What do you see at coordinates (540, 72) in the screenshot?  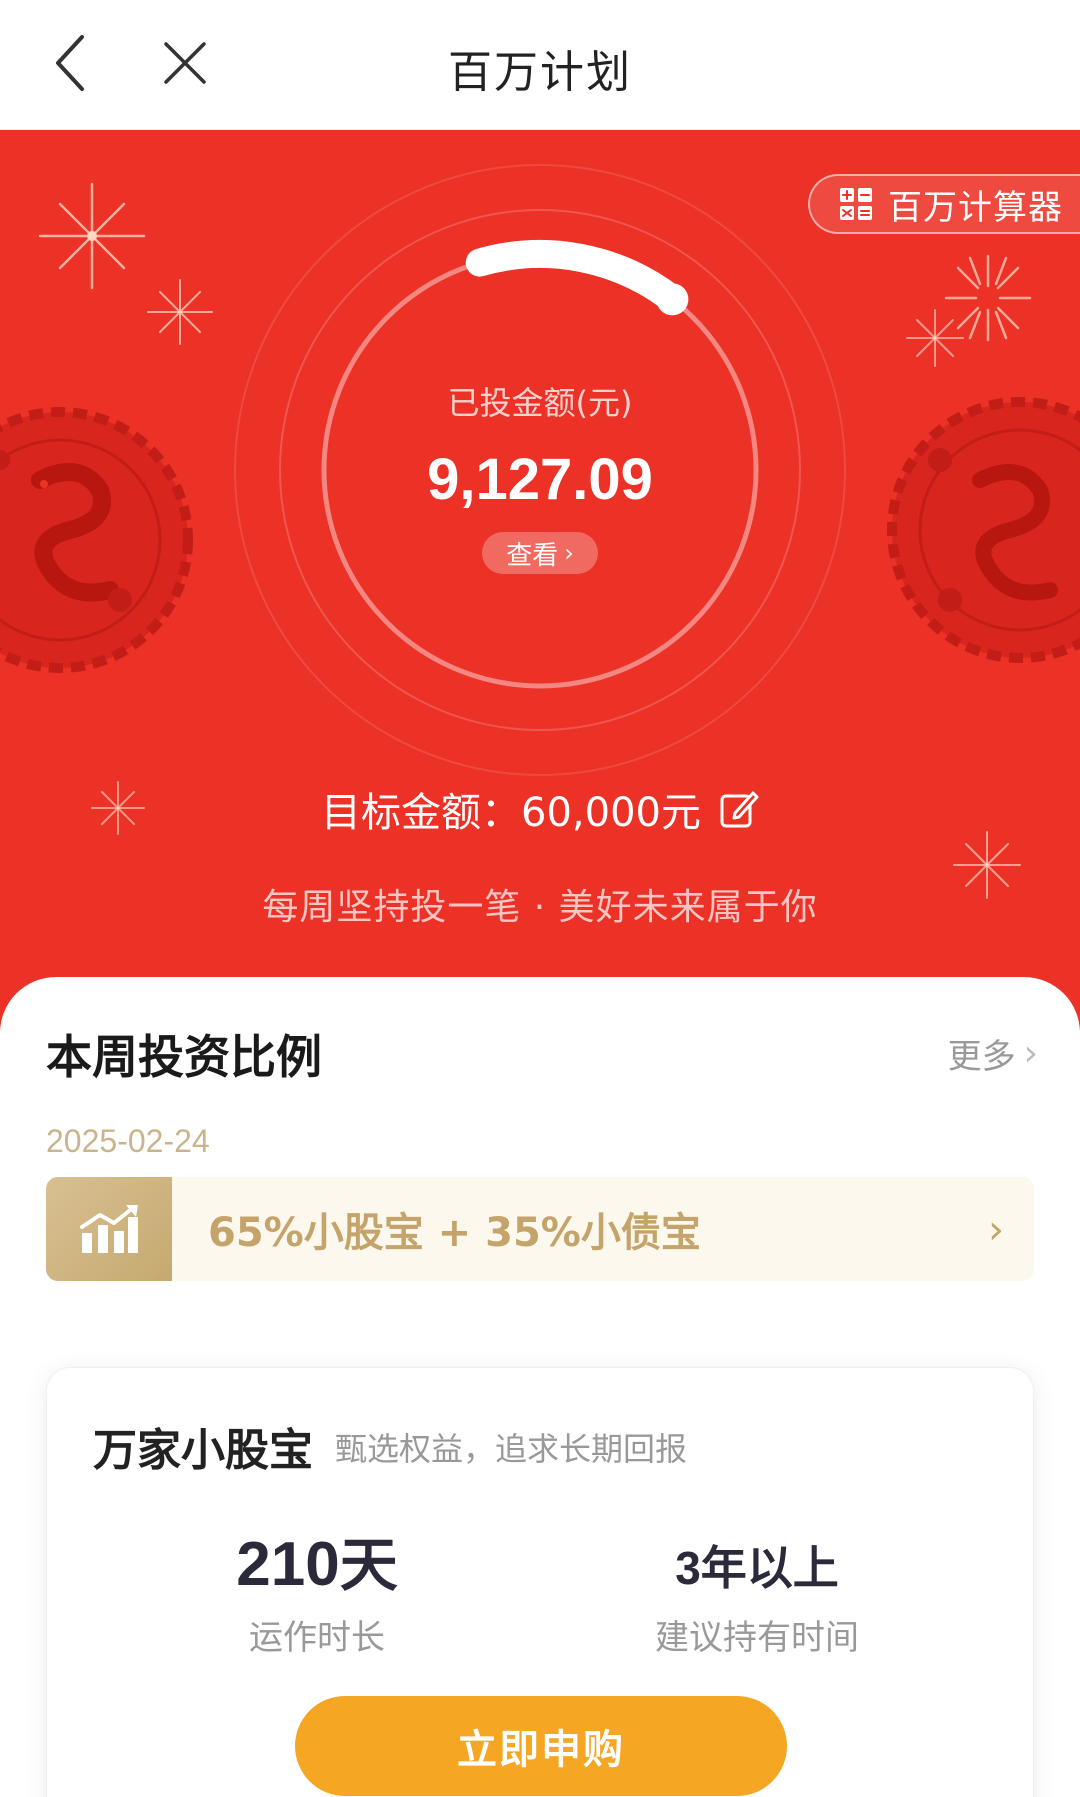 I see `page-title: 百万计划` at bounding box center [540, 72].